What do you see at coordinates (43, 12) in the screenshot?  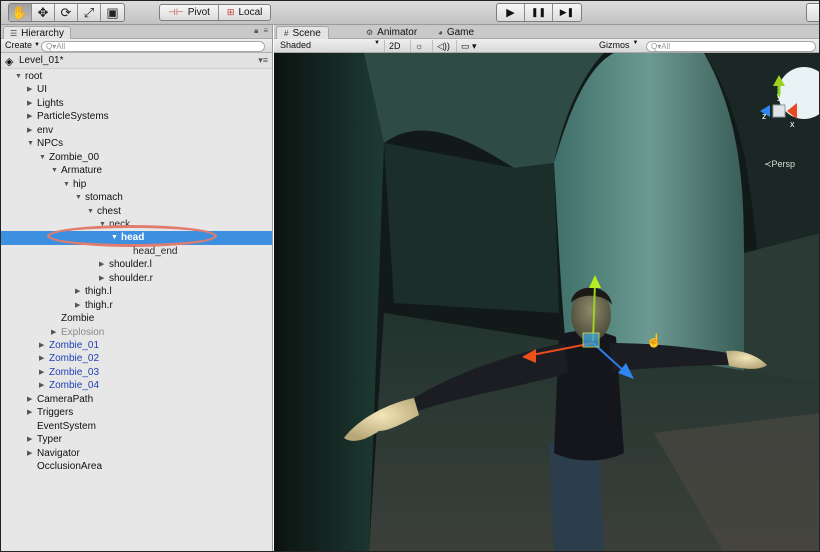 I see `move-tool-button: ✥` at bounding box center [43, 12].